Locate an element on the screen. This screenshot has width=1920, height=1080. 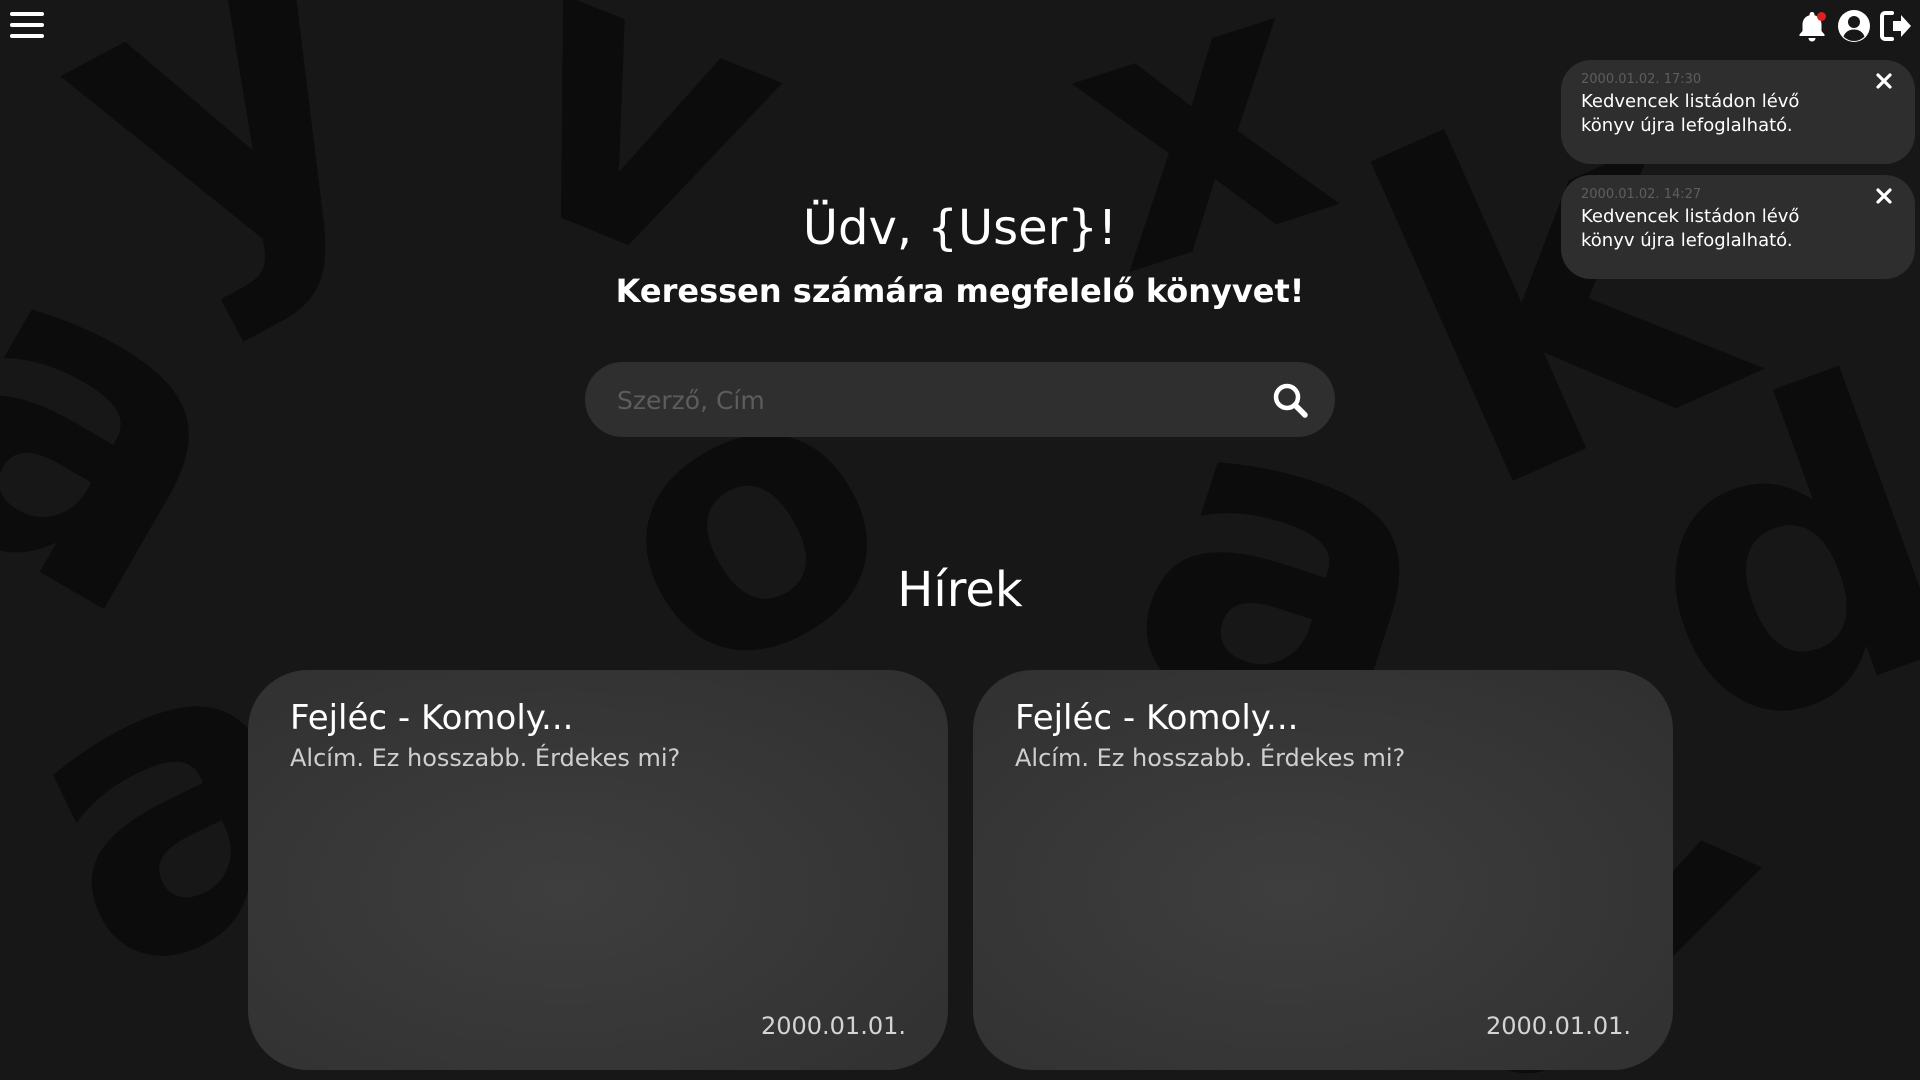
search-icon-graphic is located at coordinates (1290, 400).